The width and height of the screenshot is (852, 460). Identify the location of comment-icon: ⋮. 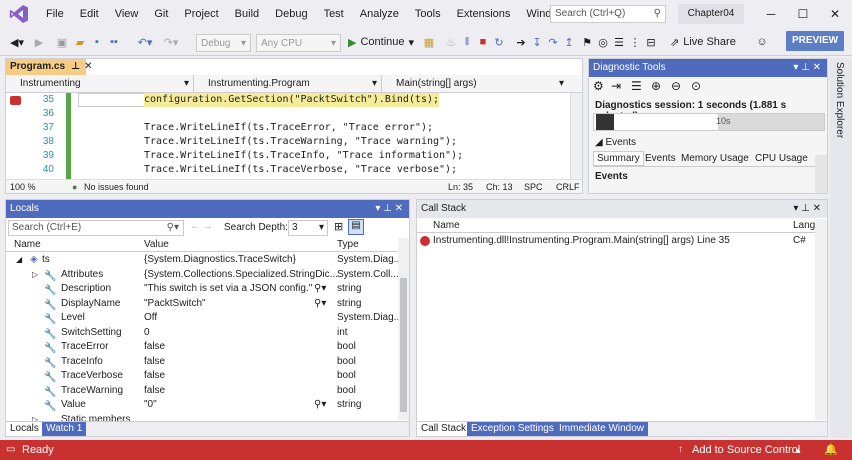
(635, 42).